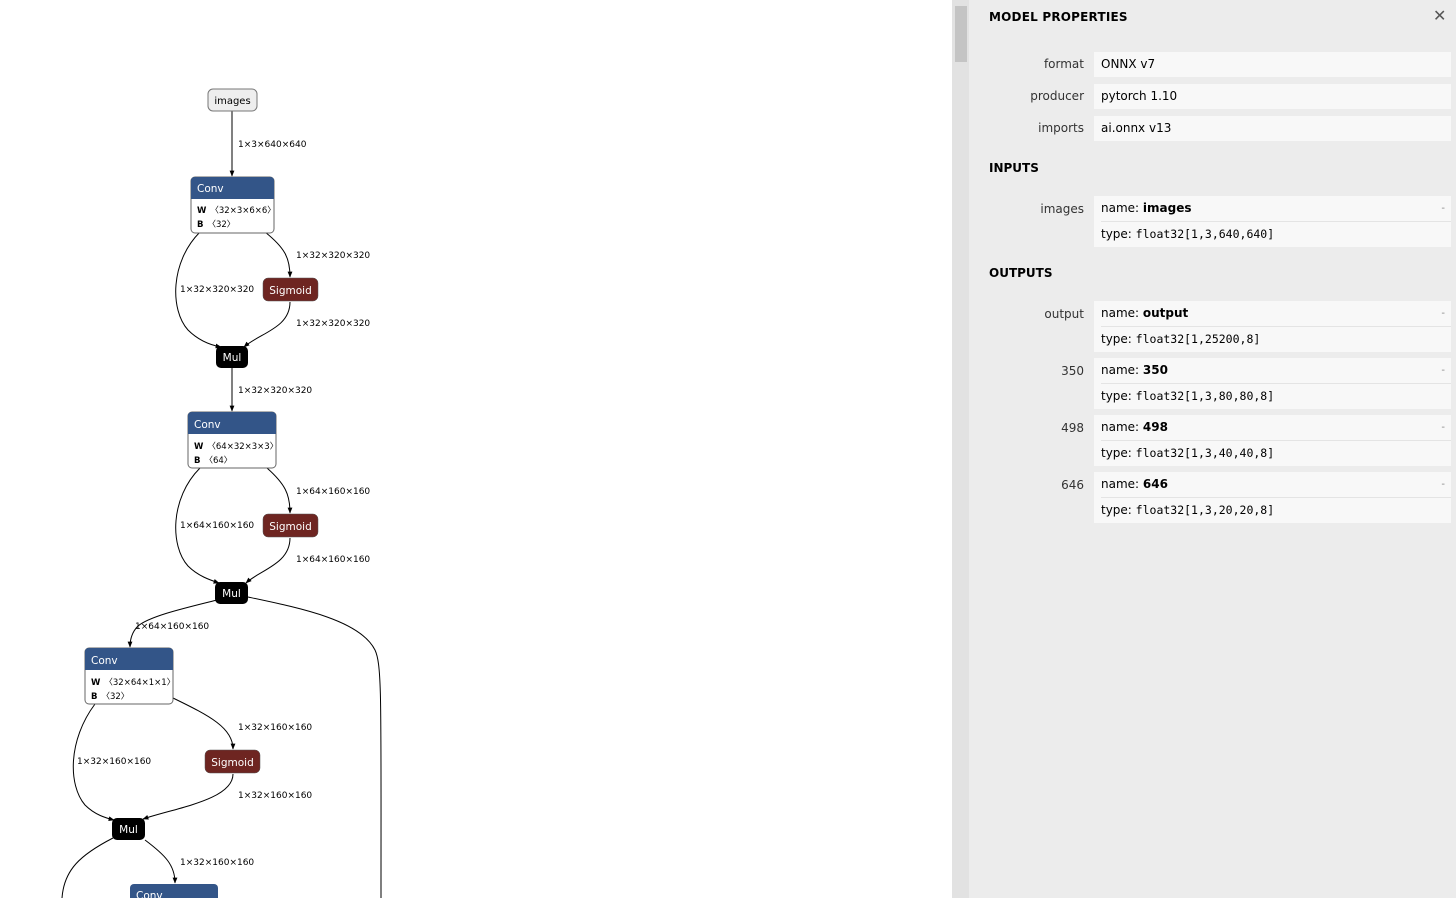 Image resolution: width=1456 pixels, height=898 pixels. I want to click on weight-shape: 〈32×64×1×1〉, so click(139, 683).